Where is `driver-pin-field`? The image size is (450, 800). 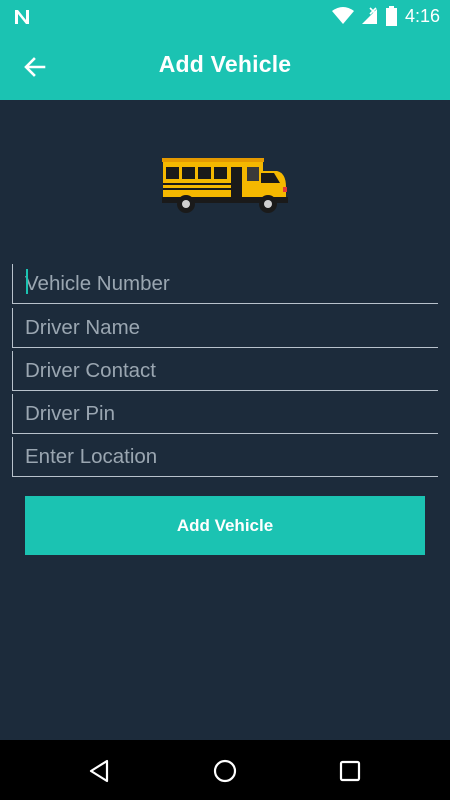 driver-pin-field is located at coordinates (225, 414).